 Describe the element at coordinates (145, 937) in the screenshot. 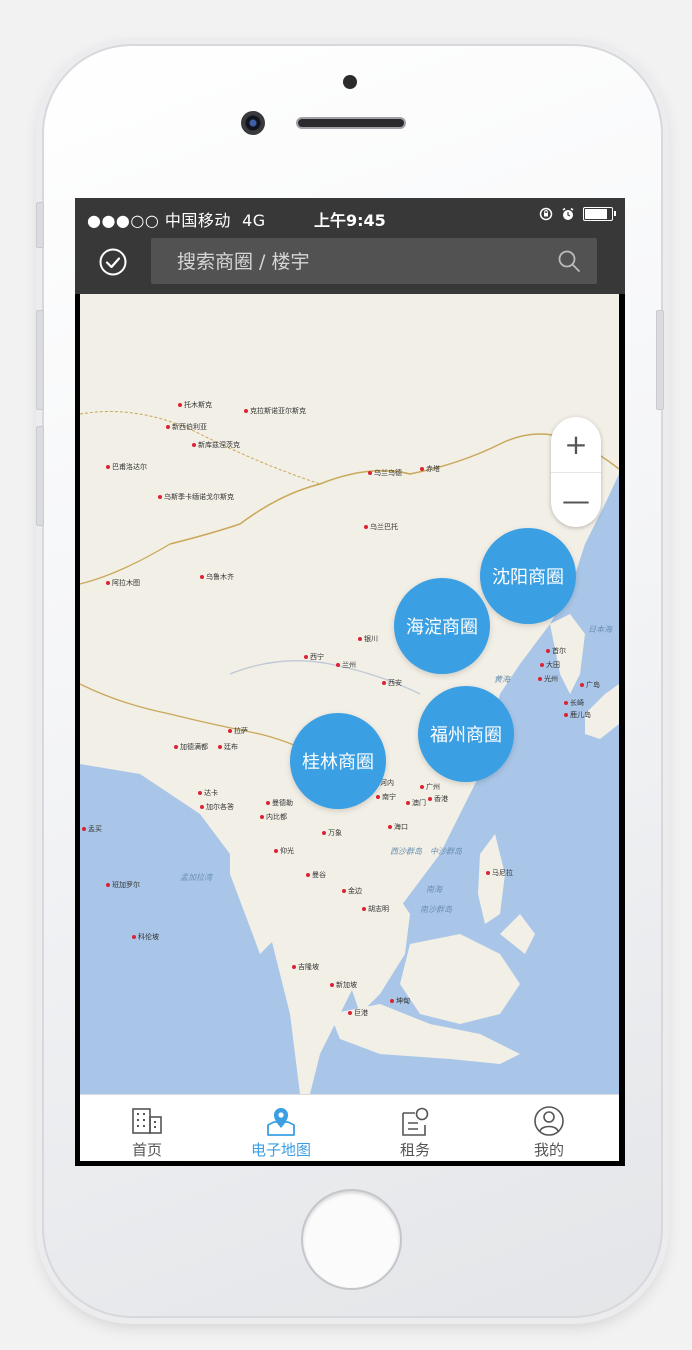

I see `map-label: 科伦坡` at that location.